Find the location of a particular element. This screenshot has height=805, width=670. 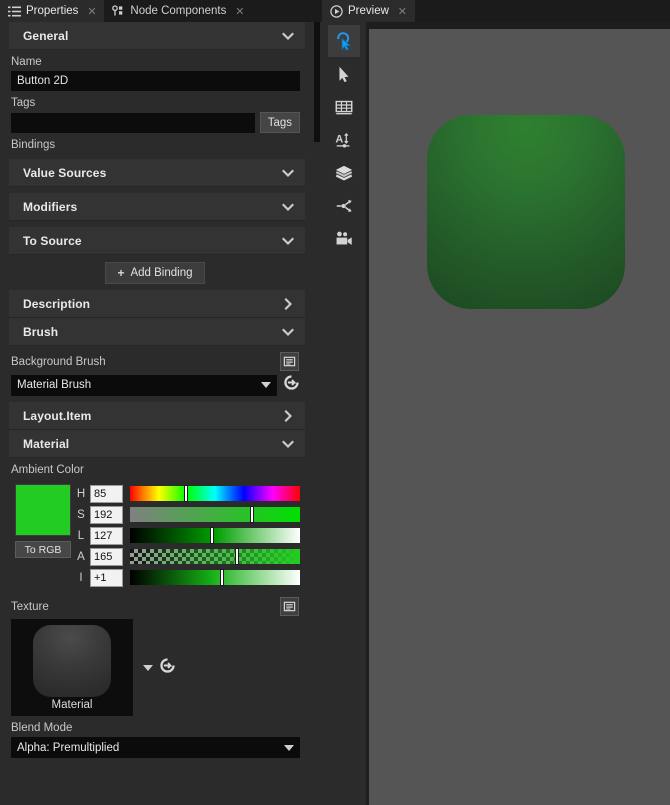

section-title: General is located at coordinates (46, 35).